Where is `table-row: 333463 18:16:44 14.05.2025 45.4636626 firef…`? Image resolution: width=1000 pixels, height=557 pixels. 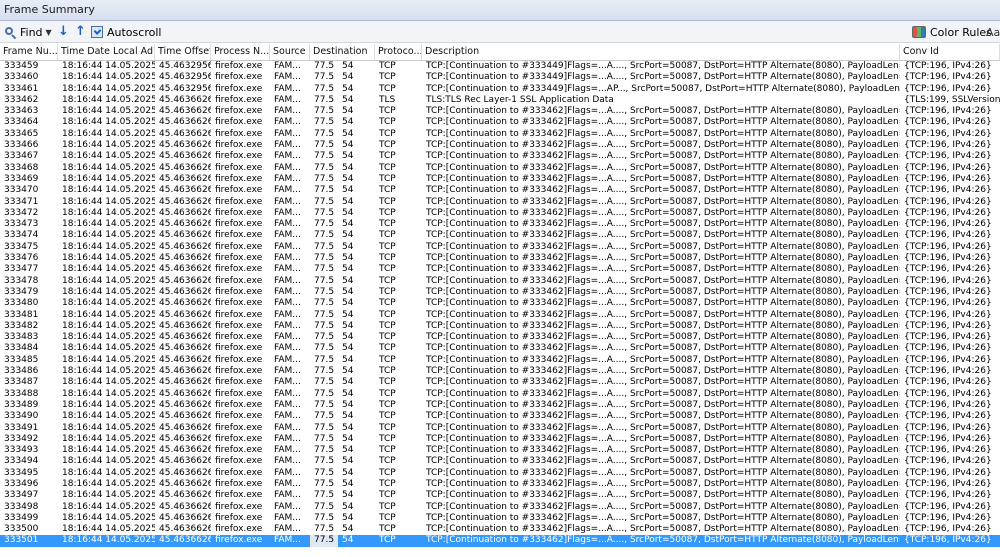
table-row: 333463 18:16:44 14.05.2025 45.4636626 firef… is located at coordinates (500, 111).